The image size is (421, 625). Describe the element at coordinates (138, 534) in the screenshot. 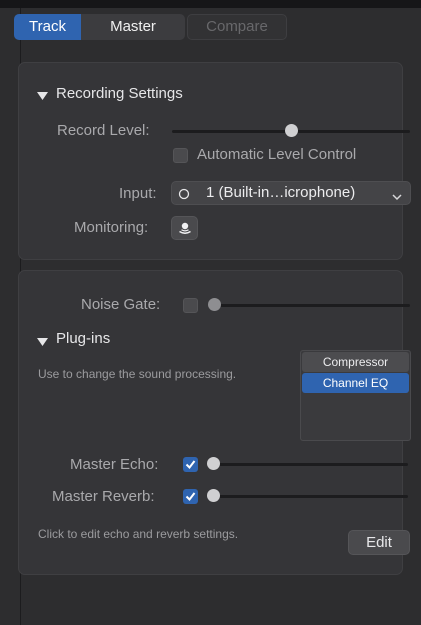

I see `edit-note: Click to edit echo and reverb settings.` at that location.